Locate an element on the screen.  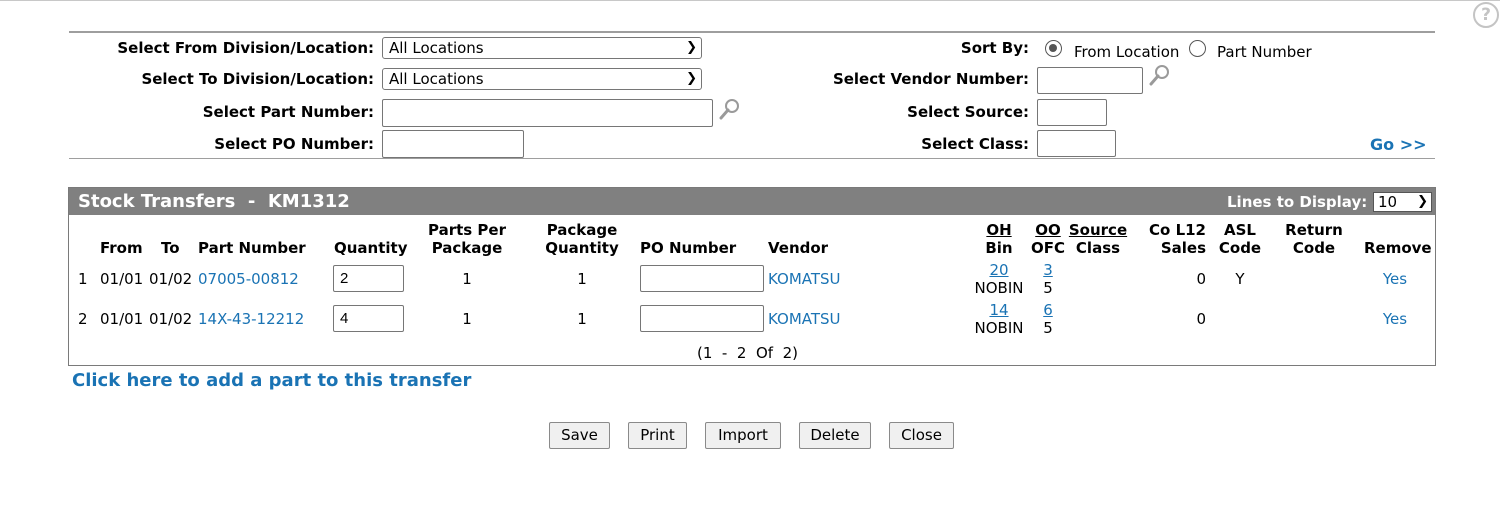
filter-top-divider is located at coordinates (752, 32).